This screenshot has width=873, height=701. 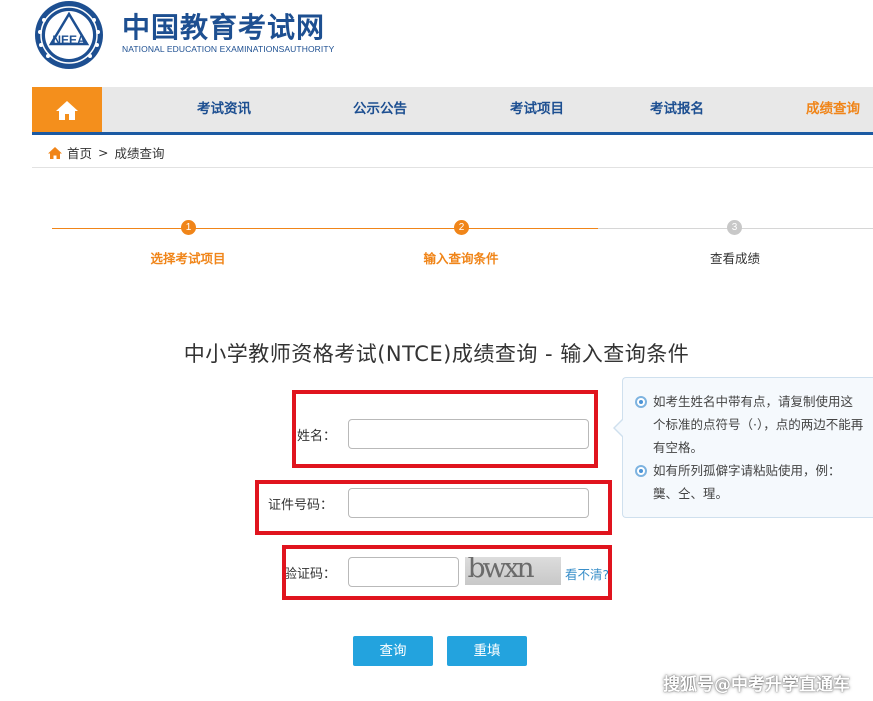 I want to click on neea-logo: NEEA, so click(x=69, y=35).